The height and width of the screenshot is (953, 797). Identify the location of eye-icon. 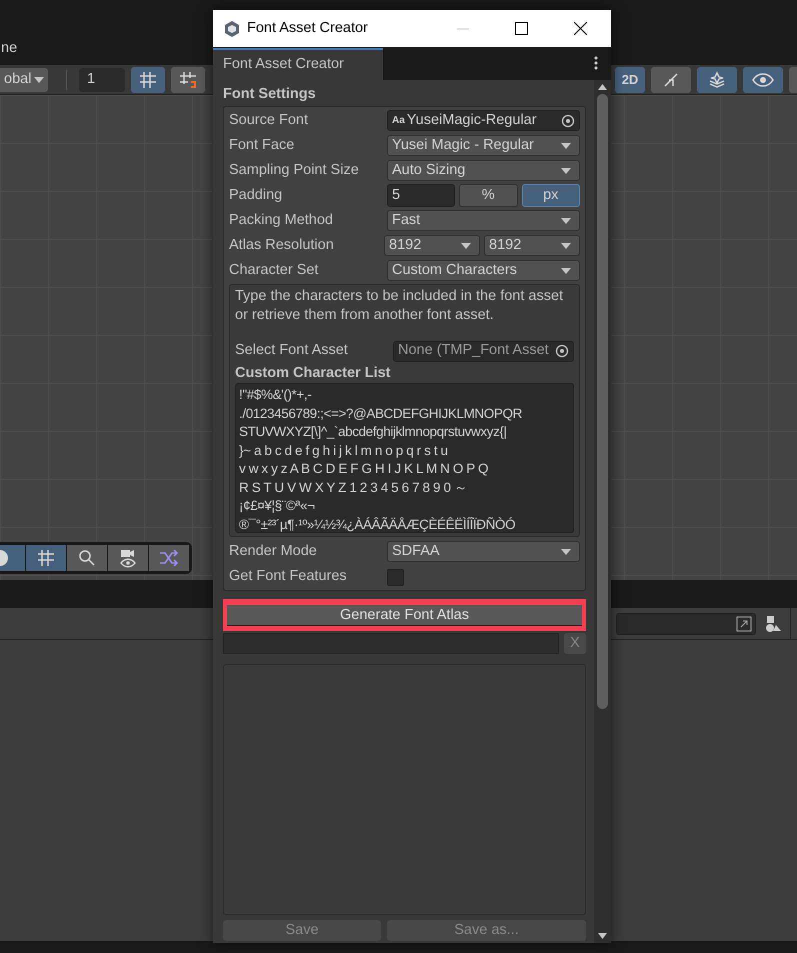
(763, 79).